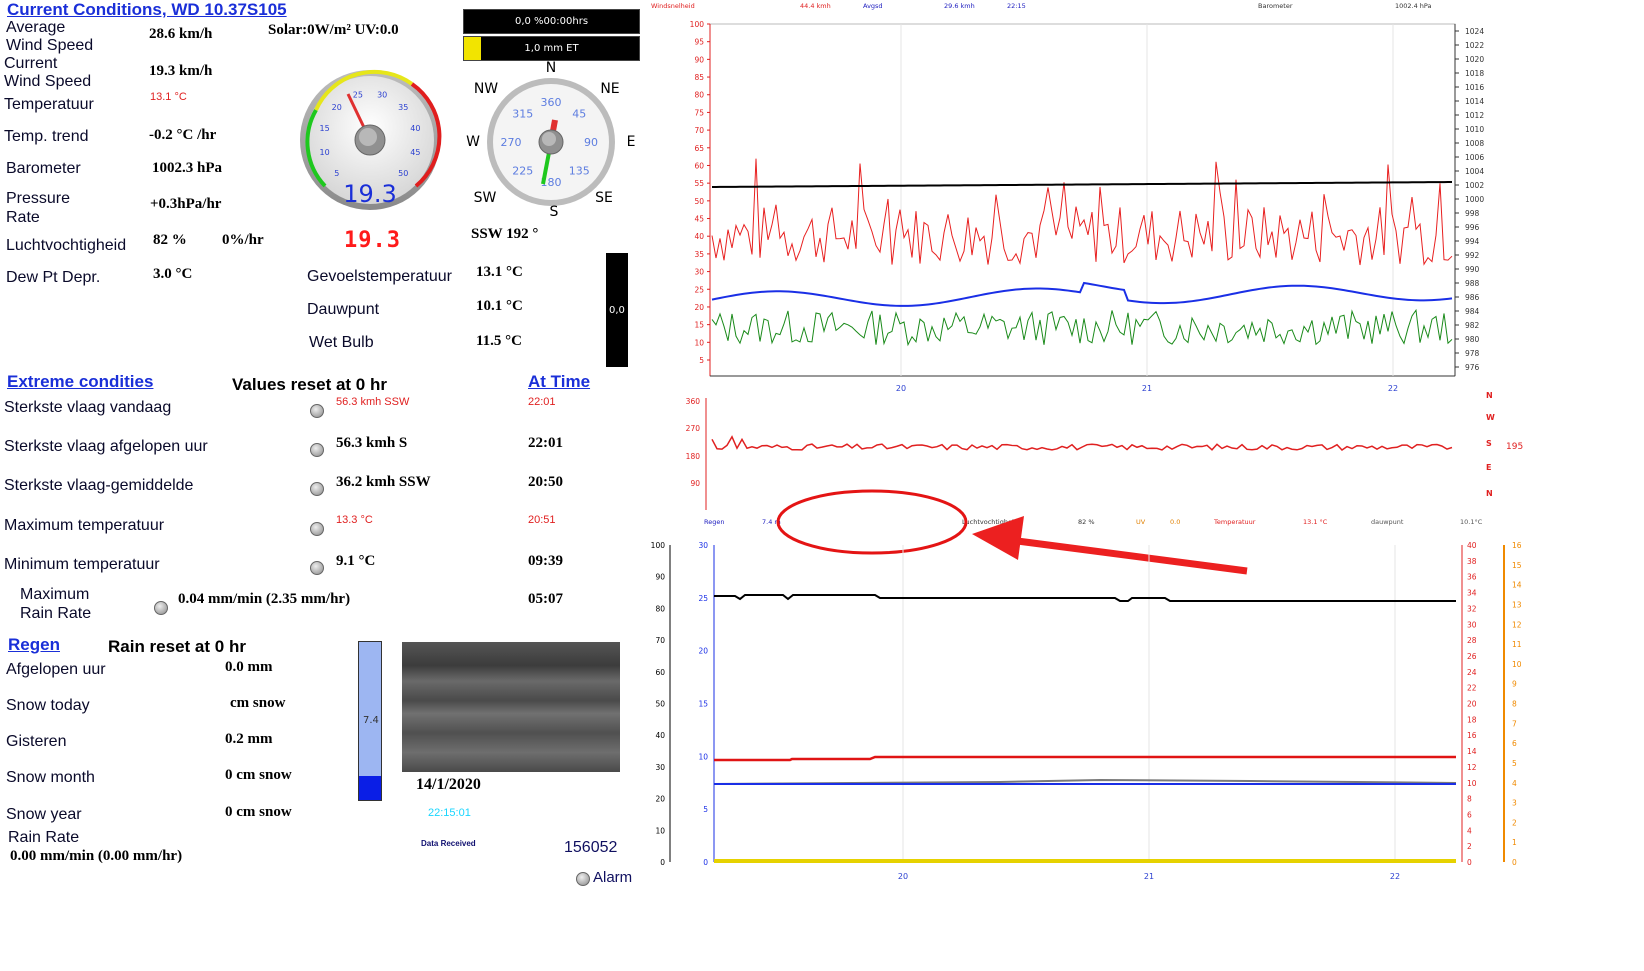  I want to click on top-chart-header-item: Windsnelheid, so click(673, 6).